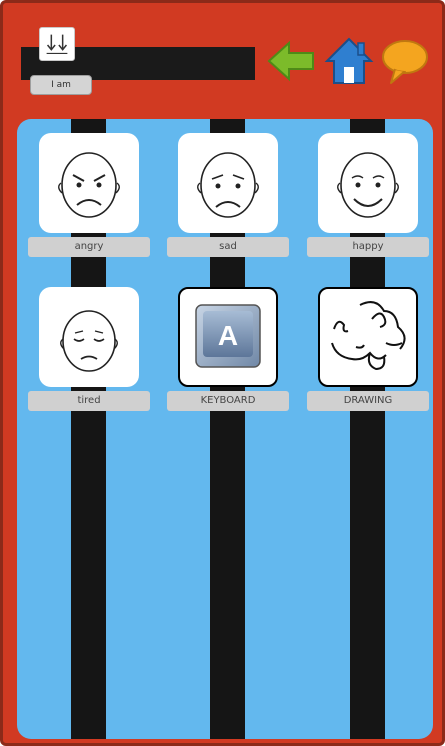  I want to click on sentence-word-tile, so click(57, 44).